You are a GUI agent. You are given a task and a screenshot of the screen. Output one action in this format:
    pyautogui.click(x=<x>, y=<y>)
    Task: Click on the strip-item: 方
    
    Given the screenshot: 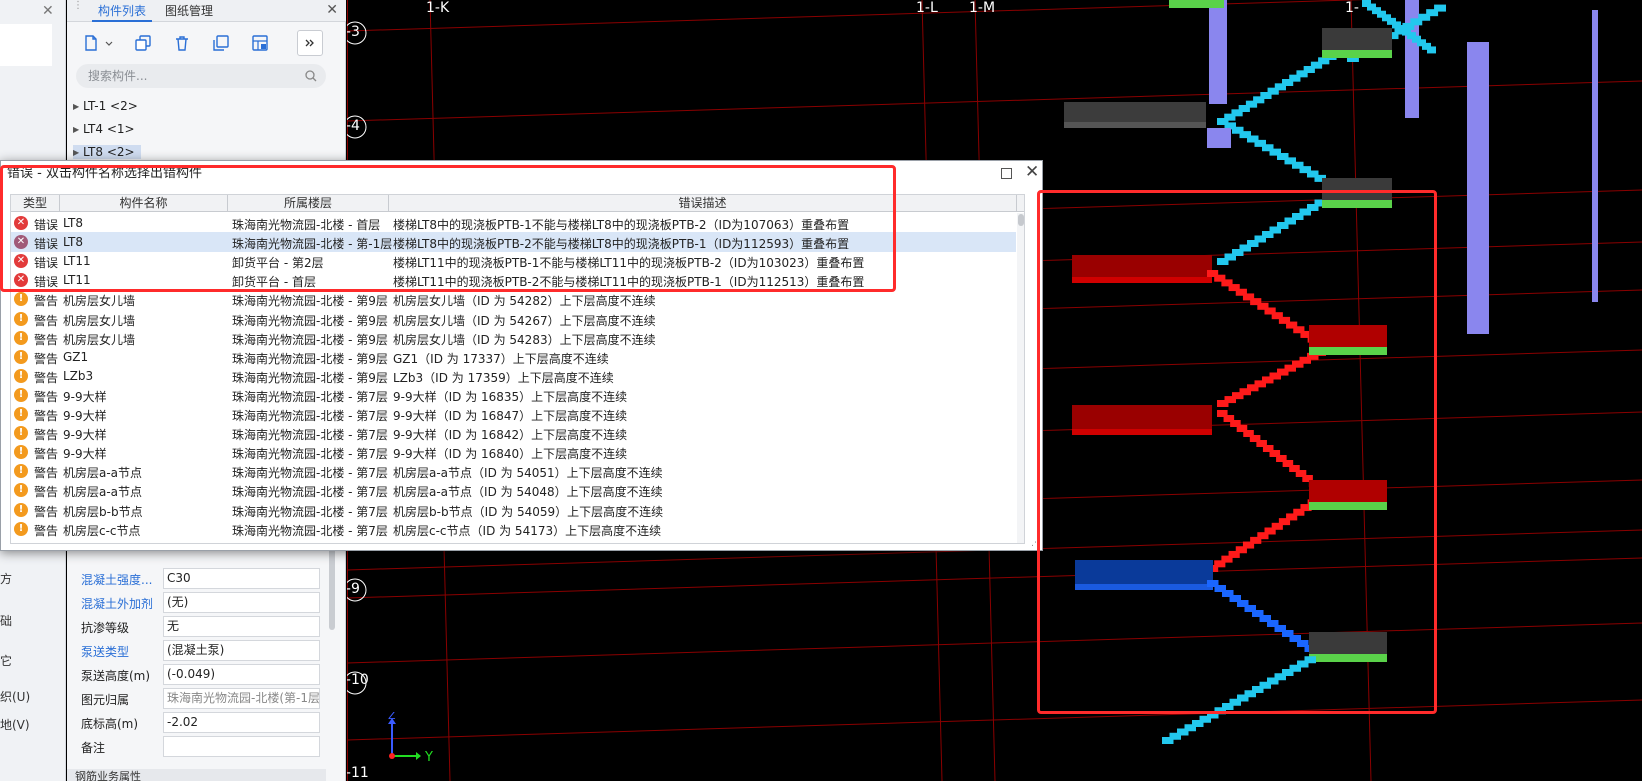 What is the action you would take?
    pyautogui.click(x=6, y=578)
    